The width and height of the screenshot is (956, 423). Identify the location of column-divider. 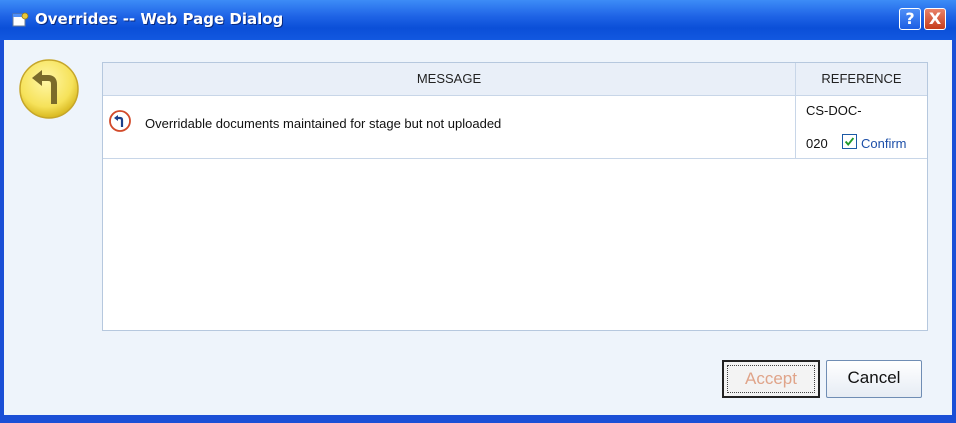
(795, 127).